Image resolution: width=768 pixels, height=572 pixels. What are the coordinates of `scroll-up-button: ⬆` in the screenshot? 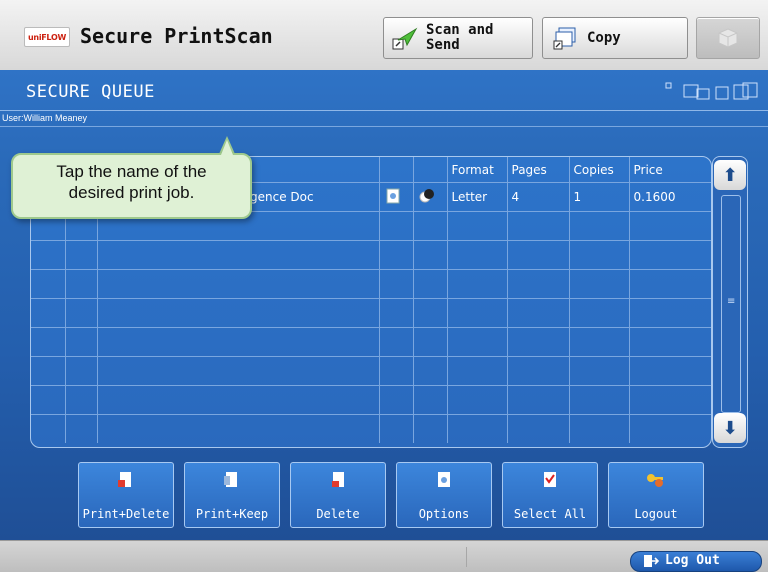 It's located at (730, 175).